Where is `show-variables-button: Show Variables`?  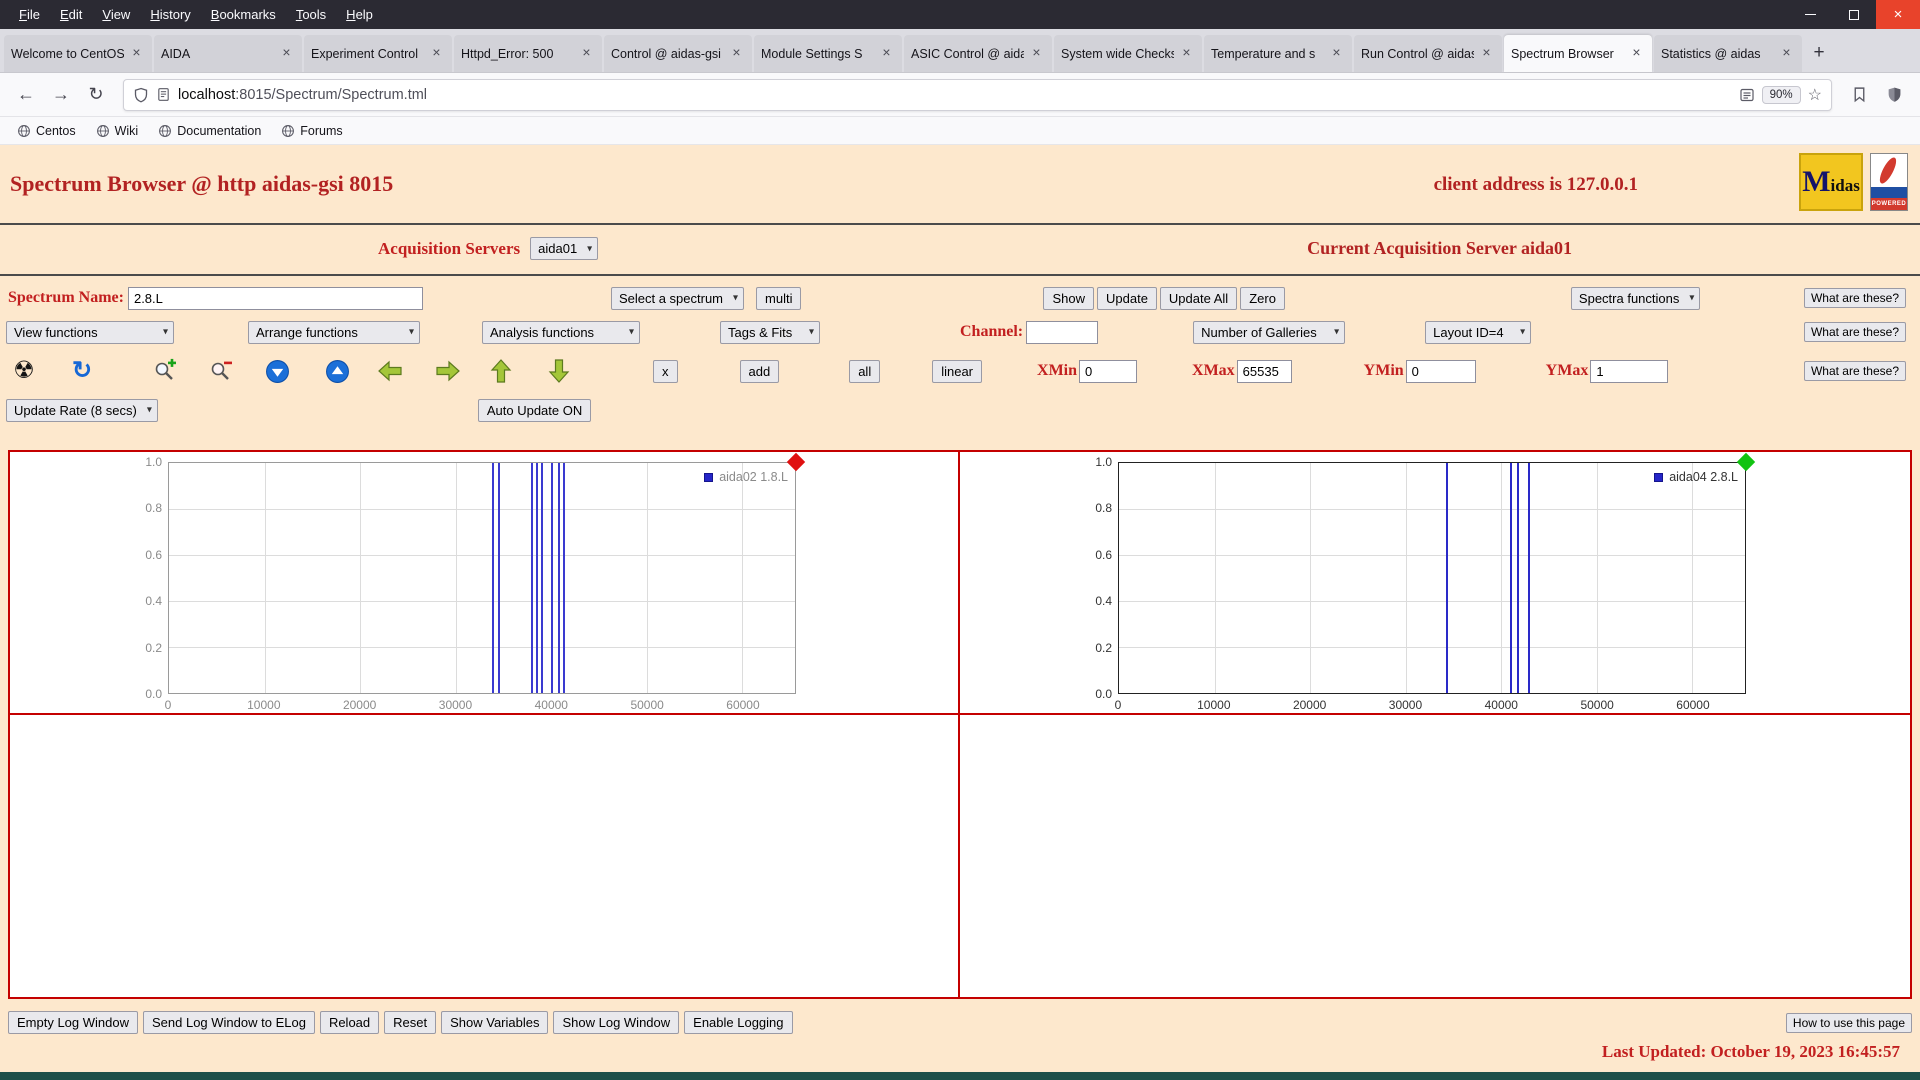
show-variables-button: Show Variables is located at coordinates (495, 1022).